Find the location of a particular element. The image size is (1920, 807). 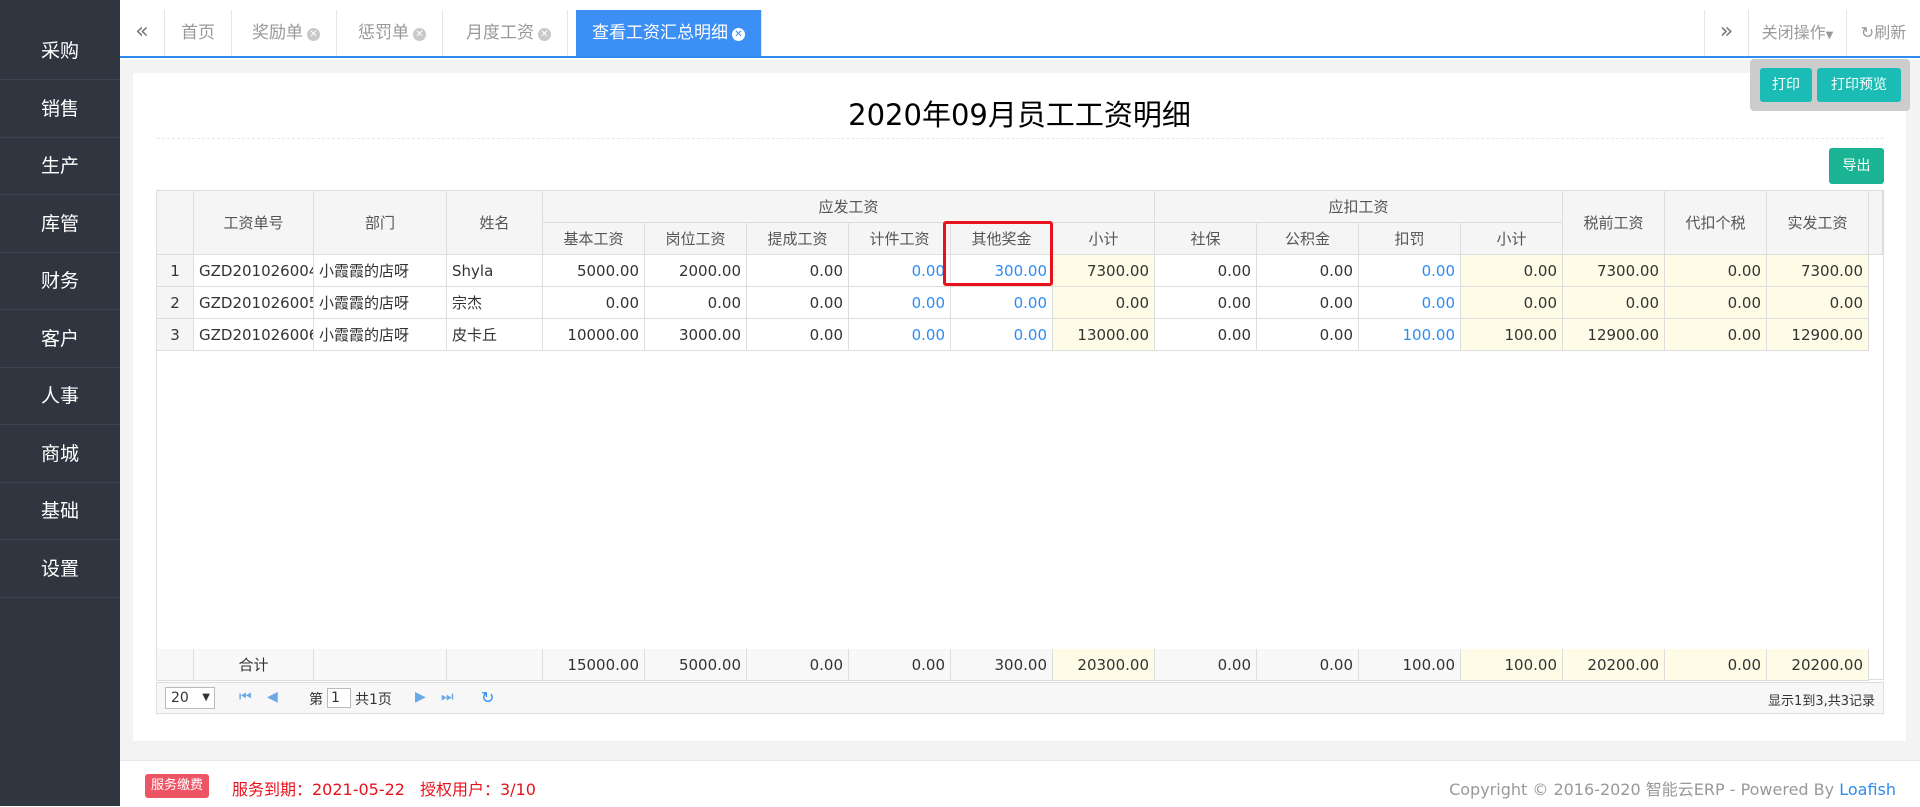

pager-summary: 显示1到3,共3记录 is located at coordinates (1821, 701).